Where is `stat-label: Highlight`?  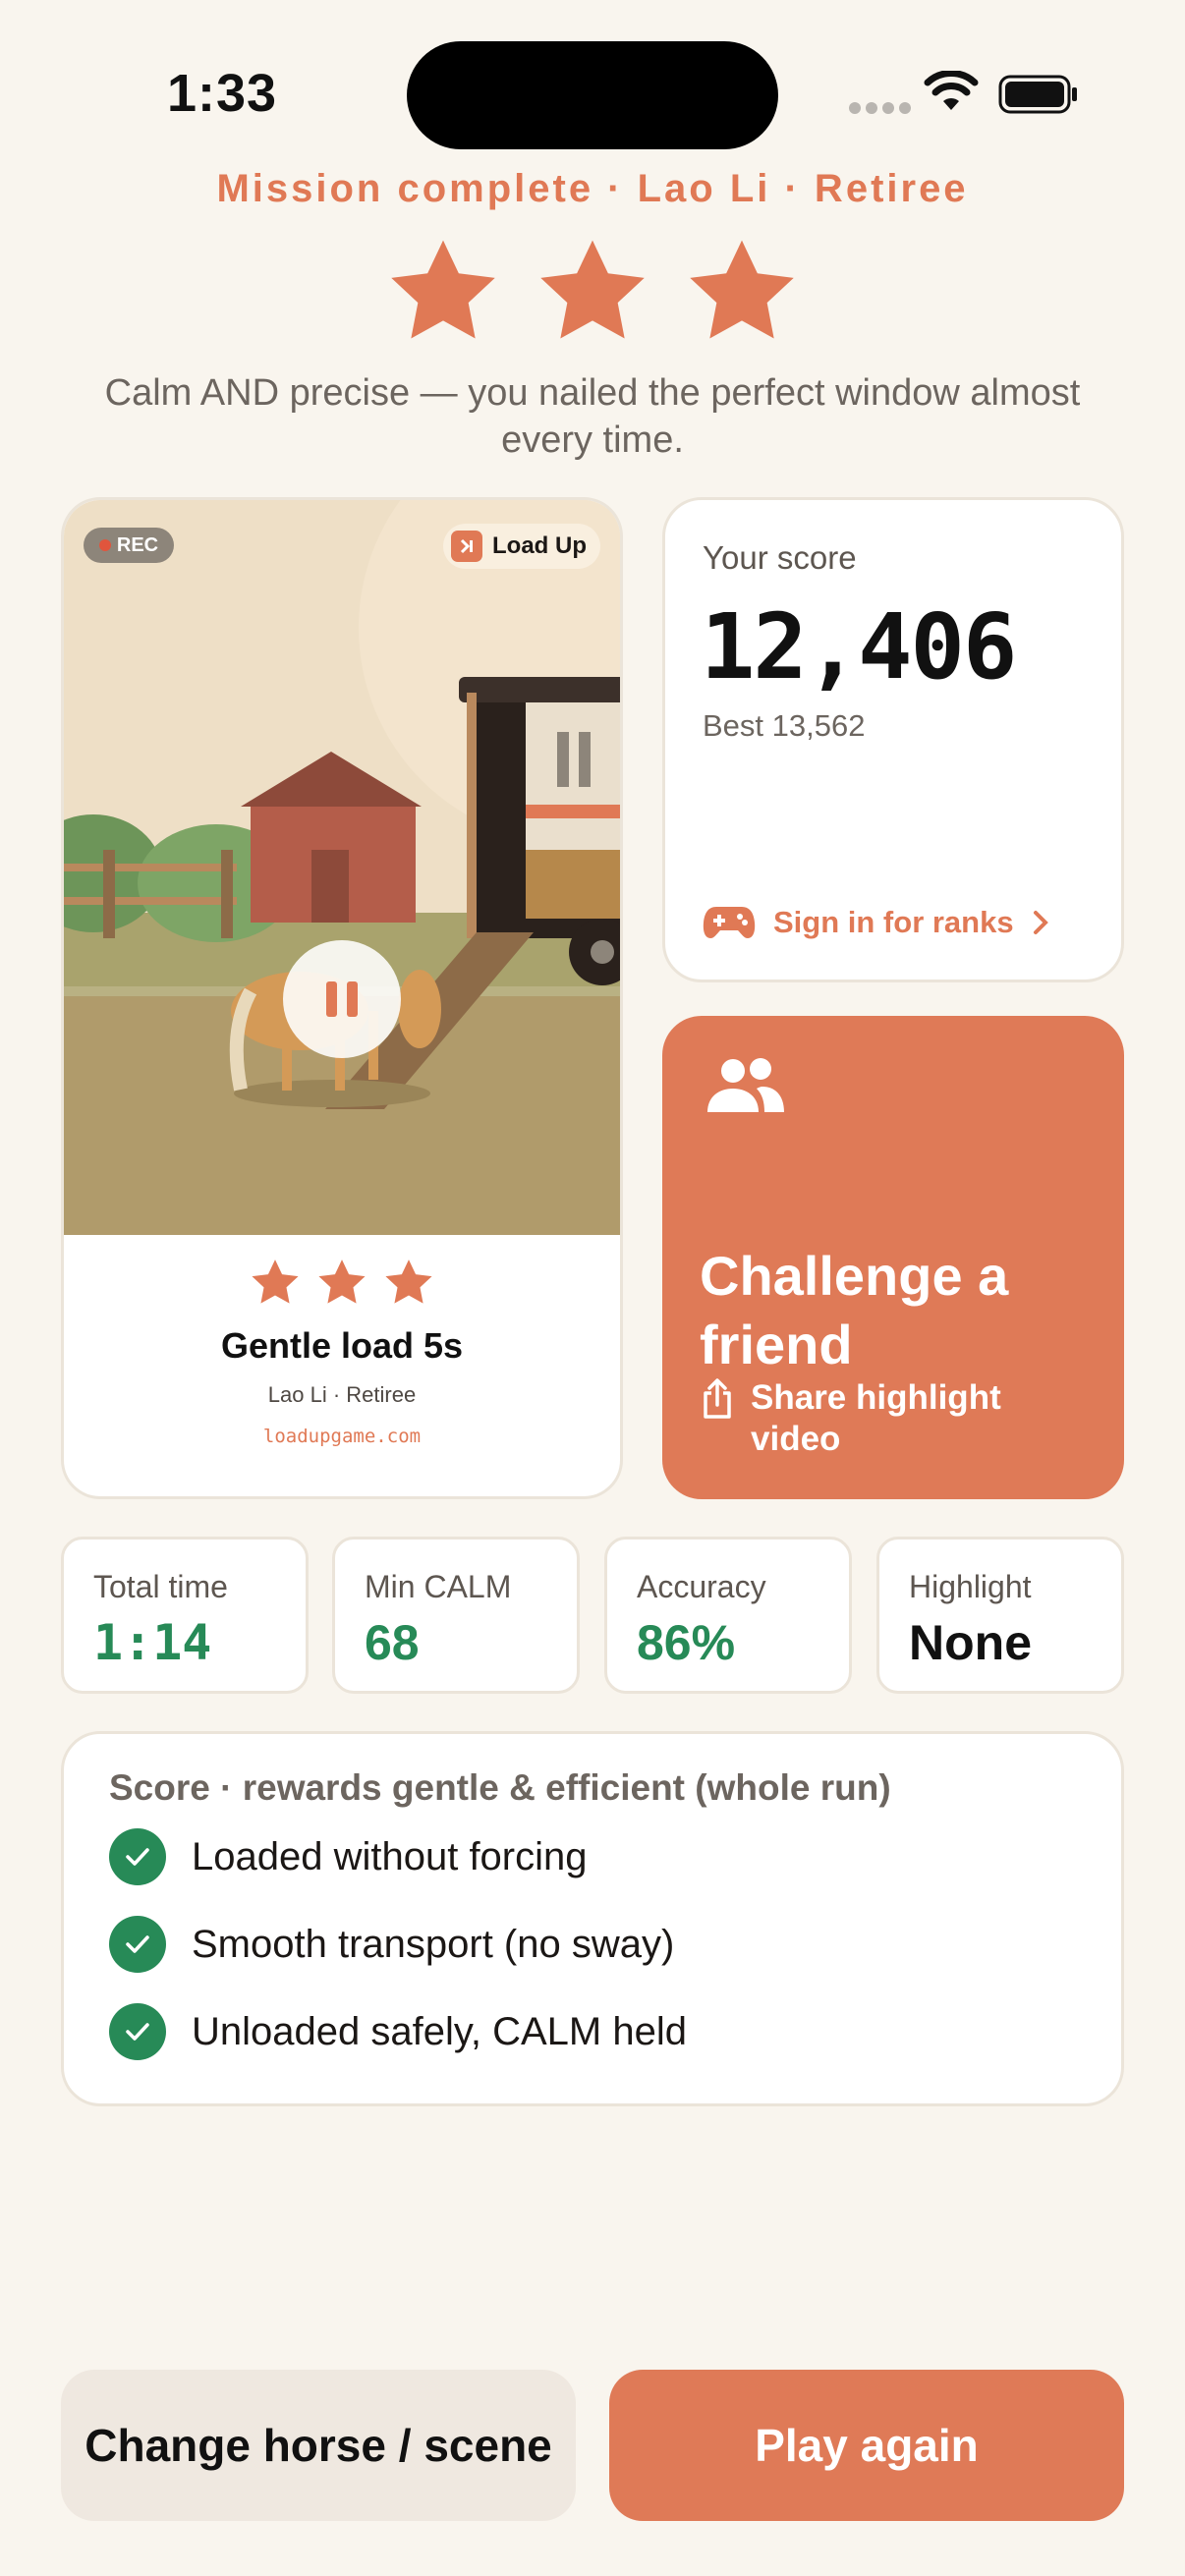 stat-label: Highlight is located at coordinates (971, 1586).